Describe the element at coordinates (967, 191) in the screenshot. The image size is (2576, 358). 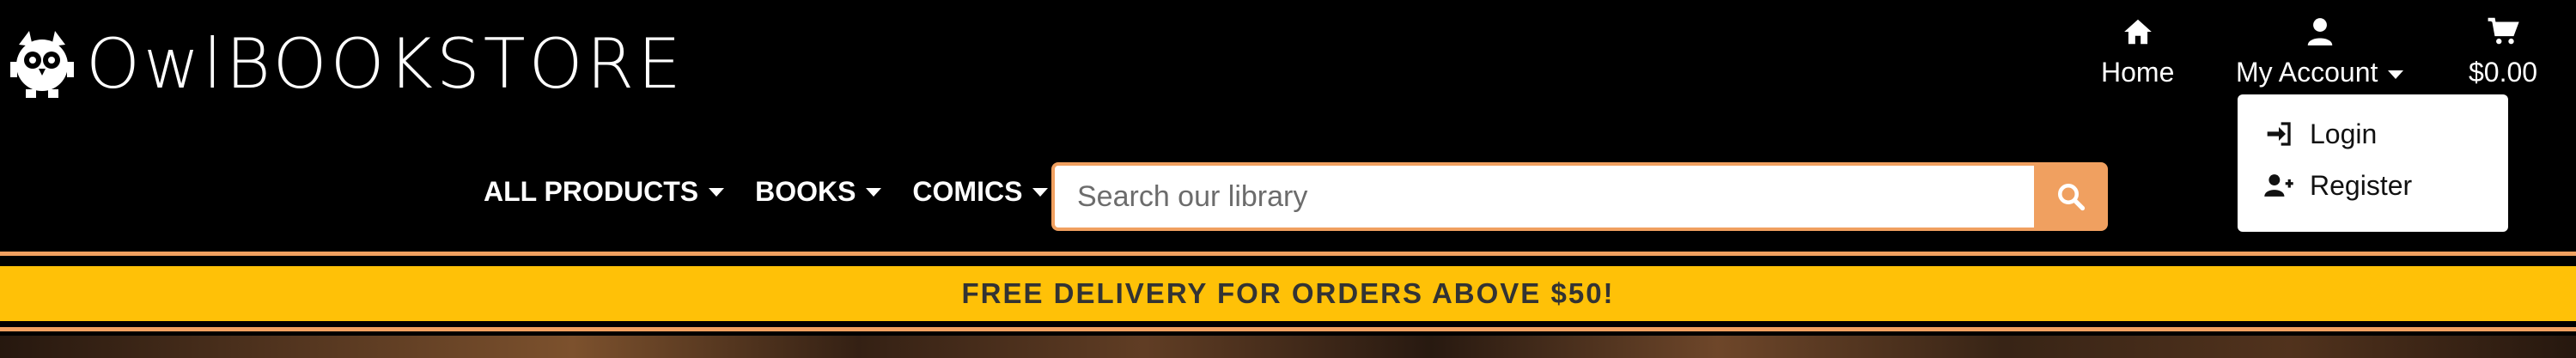
I see `category-label: COMICS` at that location.